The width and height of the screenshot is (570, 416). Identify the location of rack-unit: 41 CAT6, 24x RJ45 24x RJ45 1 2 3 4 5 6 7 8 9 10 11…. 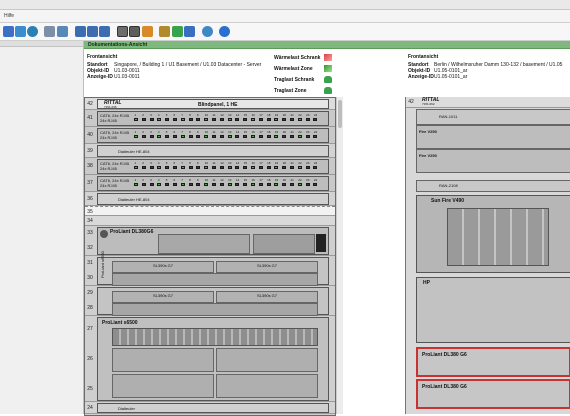
(210, 118).